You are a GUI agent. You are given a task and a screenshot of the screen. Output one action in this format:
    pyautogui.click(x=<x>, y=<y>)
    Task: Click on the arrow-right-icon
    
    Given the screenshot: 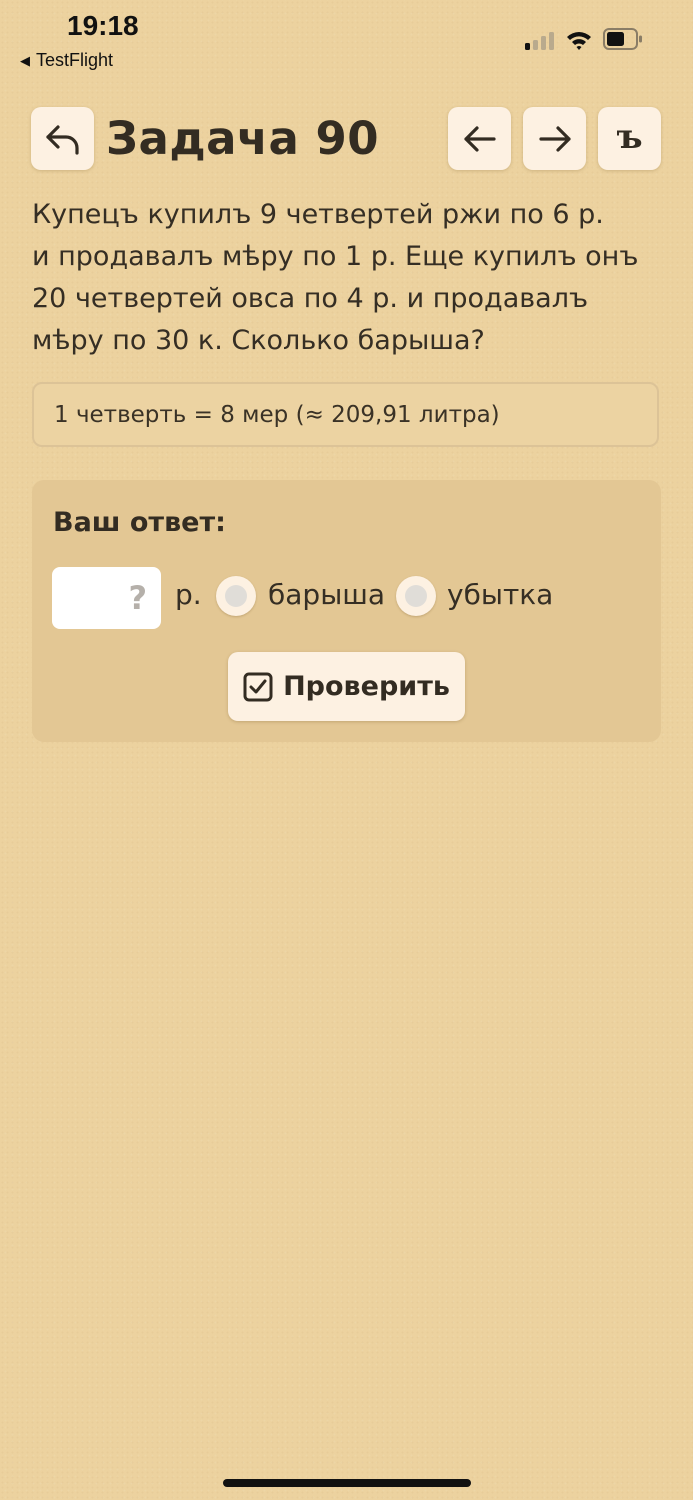 What is the action you would take?
    pyautogui.click(x=554, y=138)
    